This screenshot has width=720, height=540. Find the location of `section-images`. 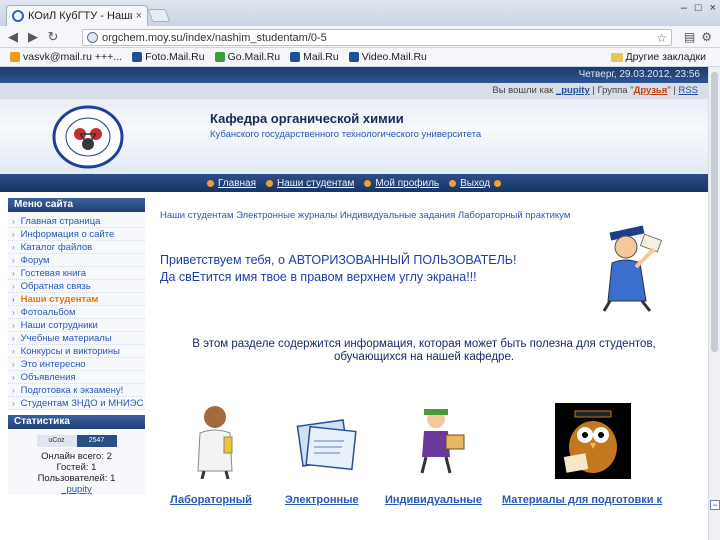

section-images is located at coordinates (430, 443).